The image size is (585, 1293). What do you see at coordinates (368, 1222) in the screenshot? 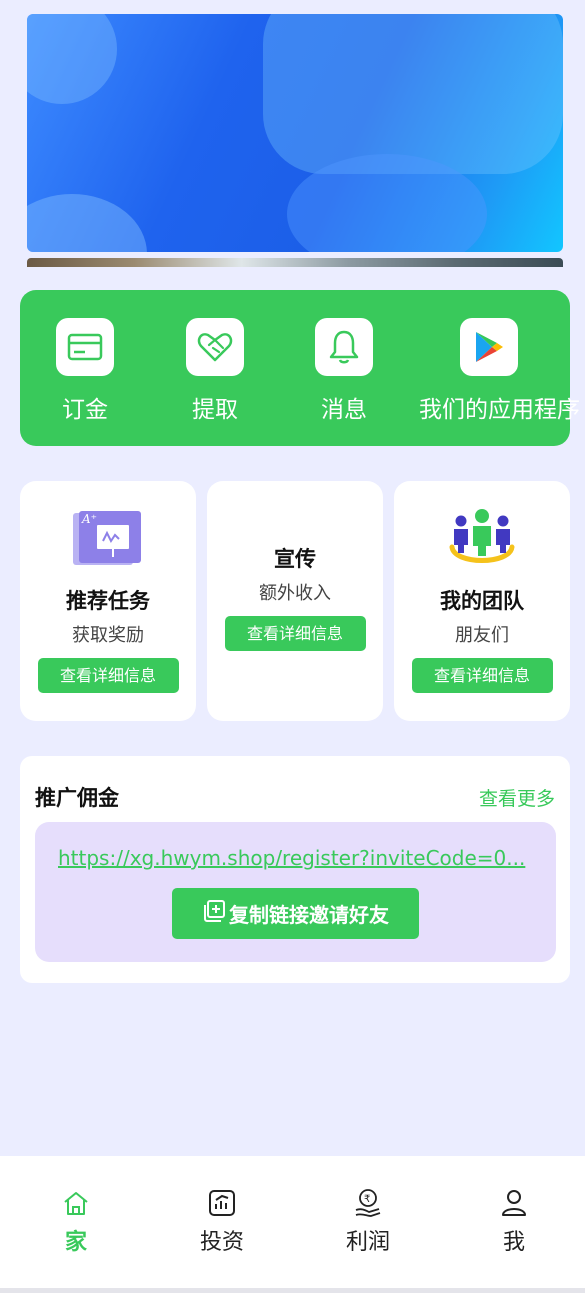
I see `nav-item-profit: ₹ 利润` at bounding box center [368, 1222].